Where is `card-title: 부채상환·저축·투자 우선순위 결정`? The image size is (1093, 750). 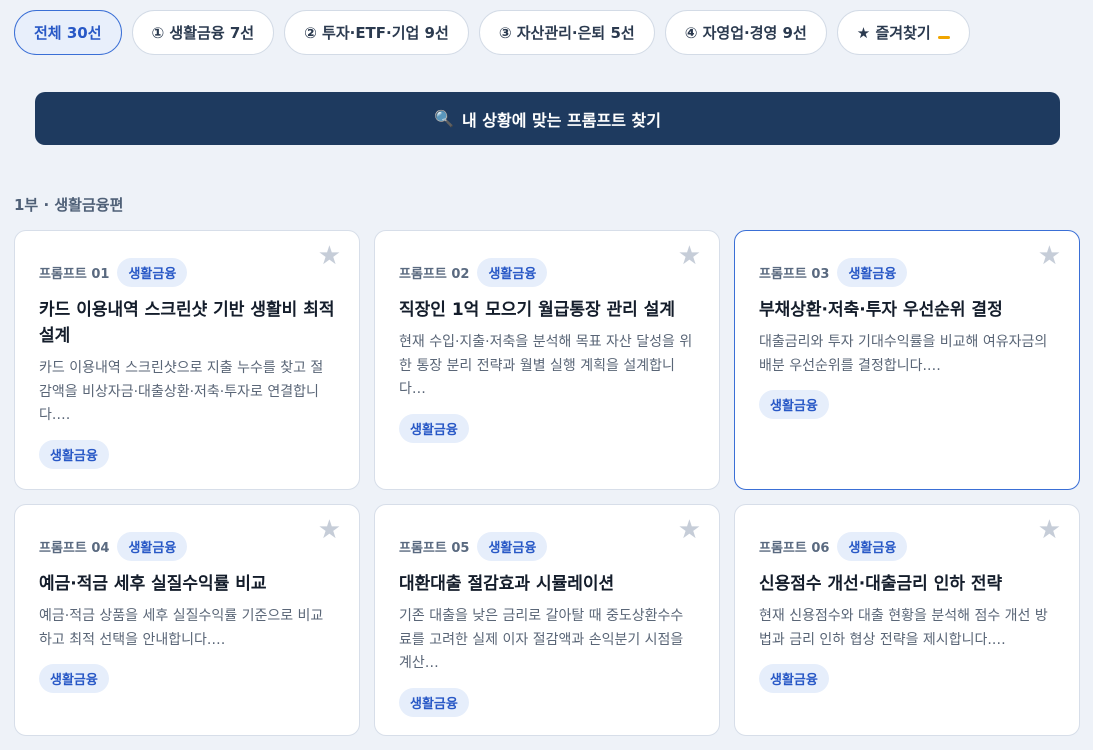 card-title: 부채상환·저축·투자 우선순위 결정 is located at coordinates (881, 310).